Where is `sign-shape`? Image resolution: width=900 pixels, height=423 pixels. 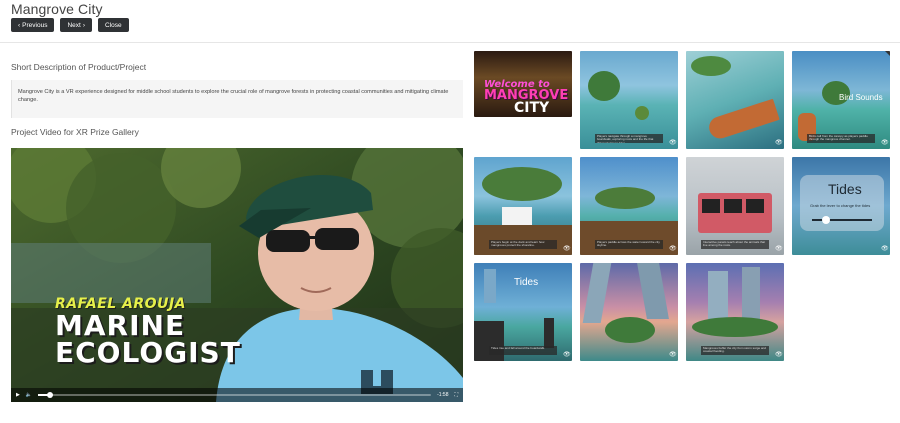
sign-shape is located at coordinates (517, 216).